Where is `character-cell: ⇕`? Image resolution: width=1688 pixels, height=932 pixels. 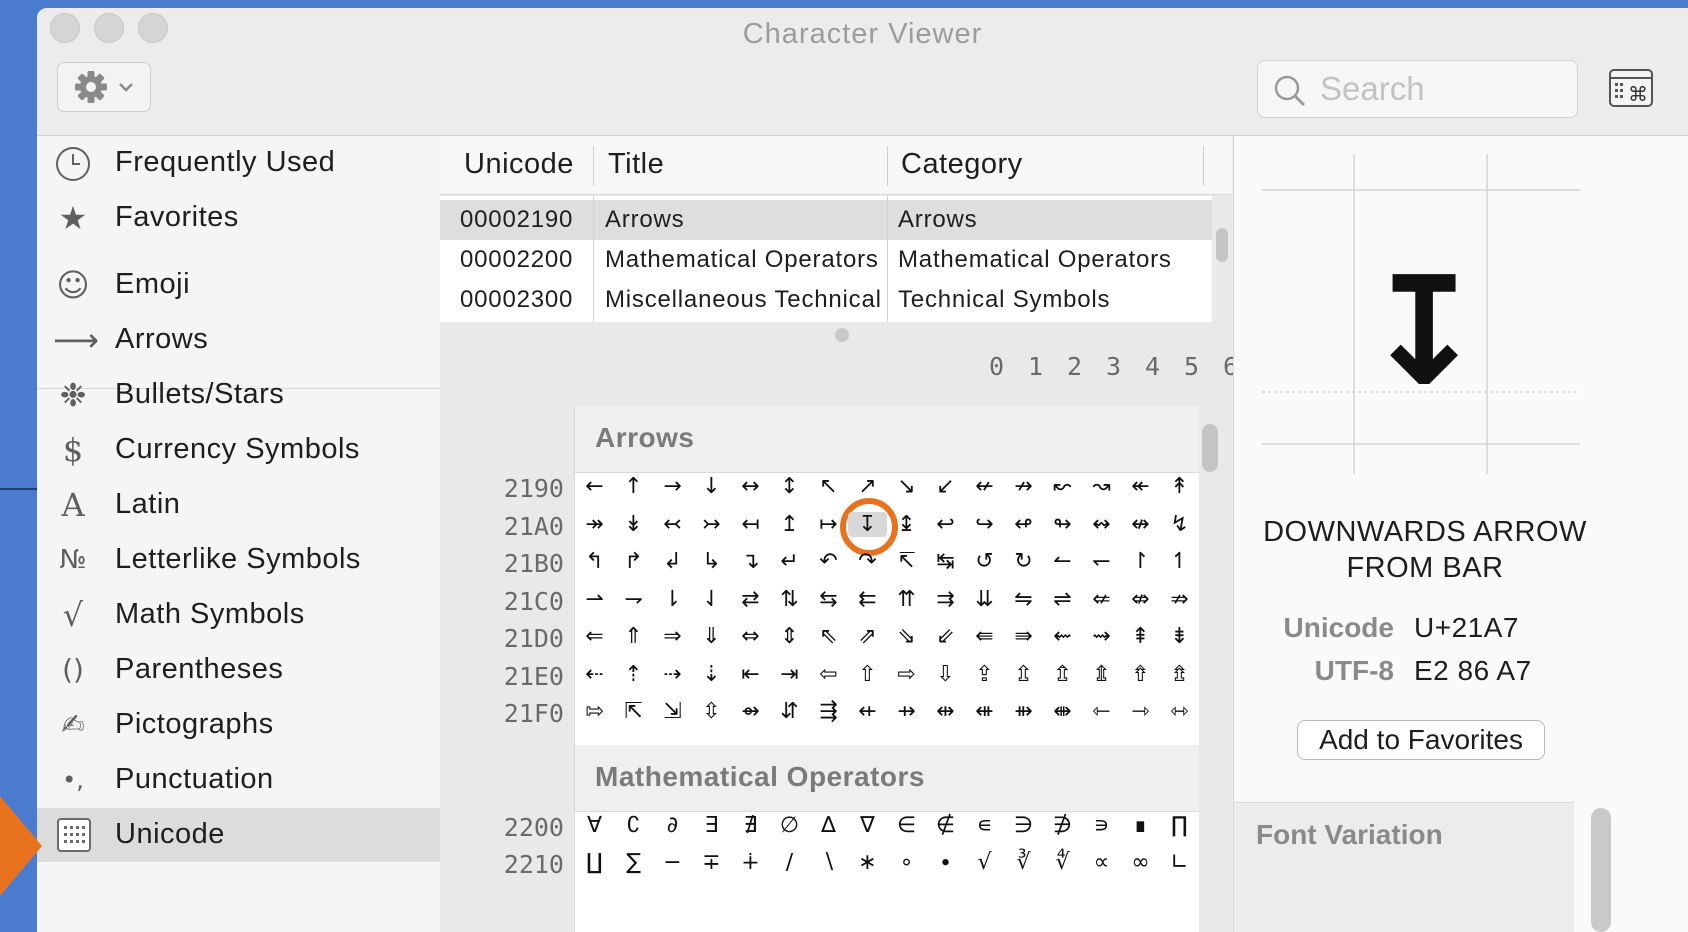
character-cell: ⇕ is located at coordinates (789, 636).